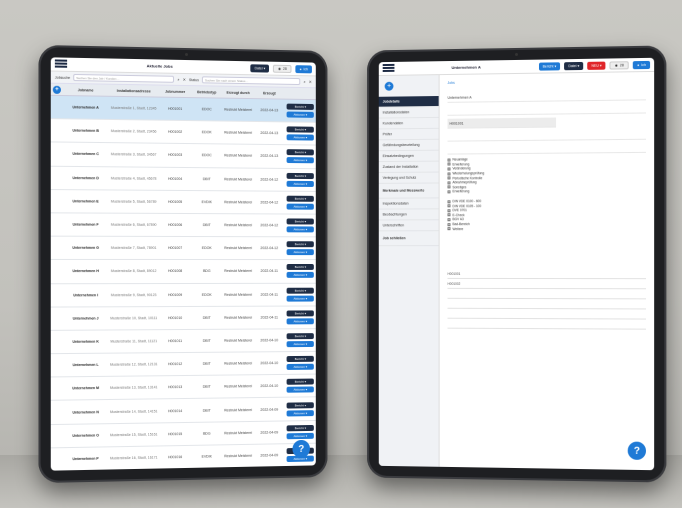  I want to click on column-header-created: Erzeugt, so click(269, 93).